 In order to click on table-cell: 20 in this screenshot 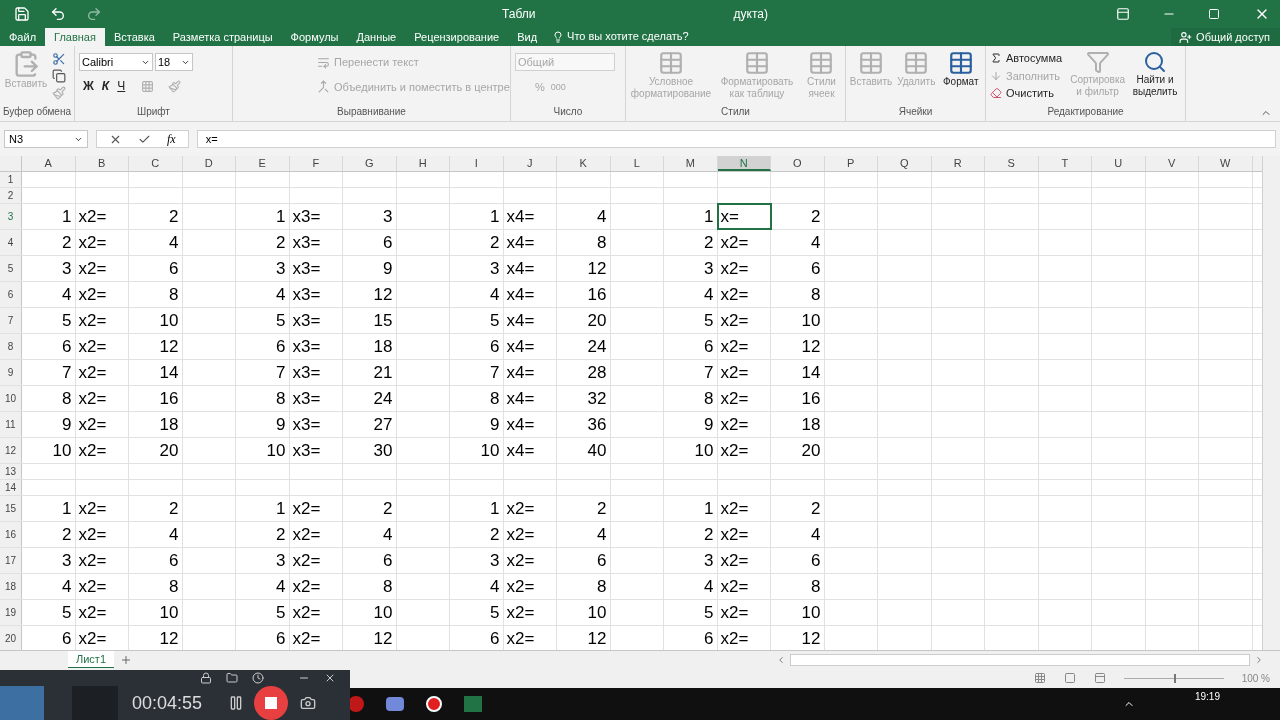, I will do `click(798, 450)`.